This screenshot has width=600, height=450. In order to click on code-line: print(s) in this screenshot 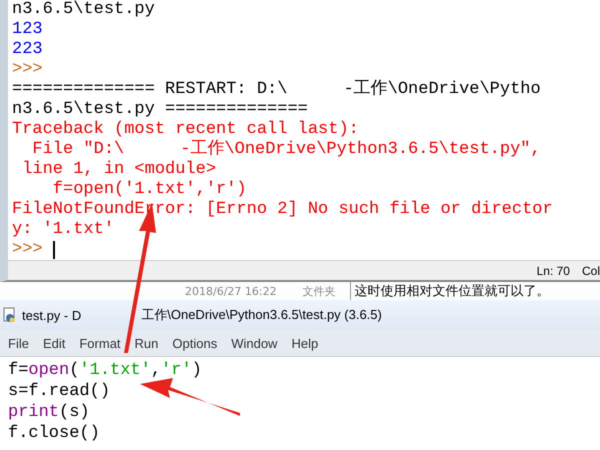, I will do `click(49, 412)`.